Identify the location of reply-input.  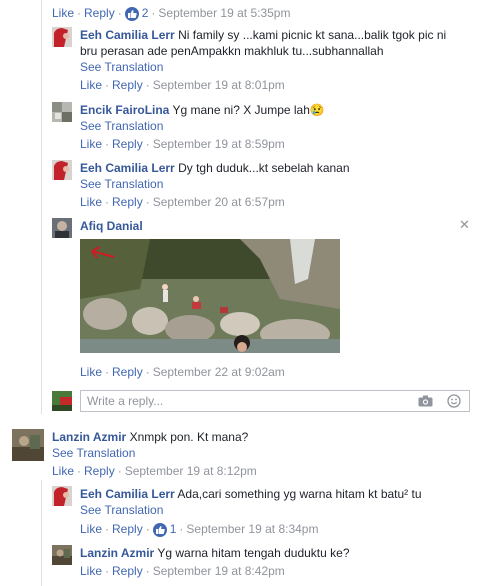
(241, 401).